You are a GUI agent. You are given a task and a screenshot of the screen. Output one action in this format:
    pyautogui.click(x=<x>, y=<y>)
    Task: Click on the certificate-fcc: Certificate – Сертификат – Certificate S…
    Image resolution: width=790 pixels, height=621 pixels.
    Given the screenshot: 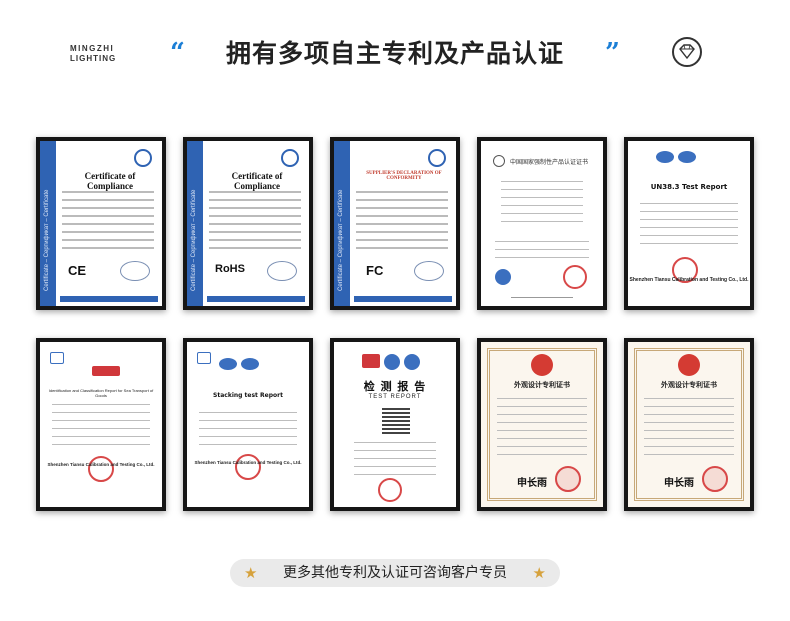 What is the action you would take?
    pyautogui.click(x=395, y=223)
    